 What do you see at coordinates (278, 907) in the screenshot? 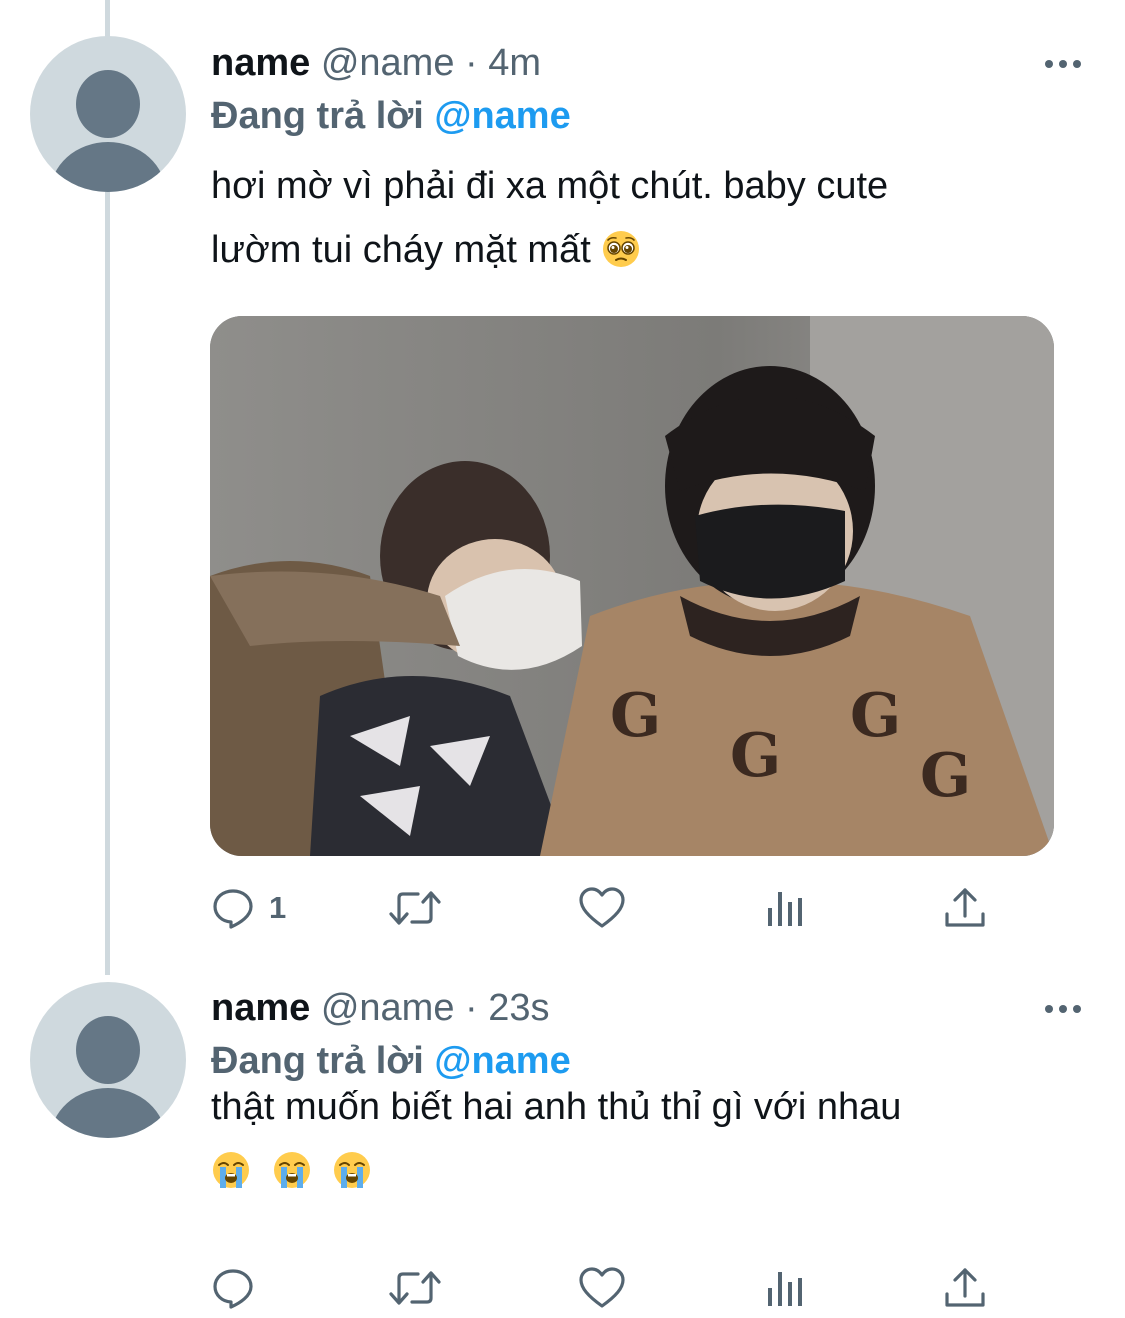
I see `reply-count: 1` at bounding box center [278, 907].